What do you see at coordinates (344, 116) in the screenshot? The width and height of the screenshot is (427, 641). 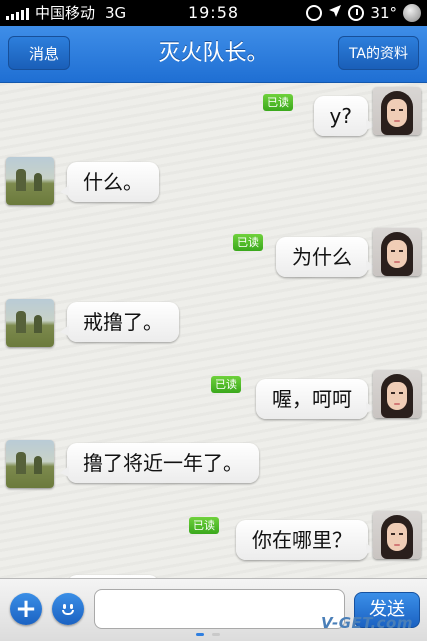 I see `message-bubble-sent: y?` at bounding box center [344, 116].